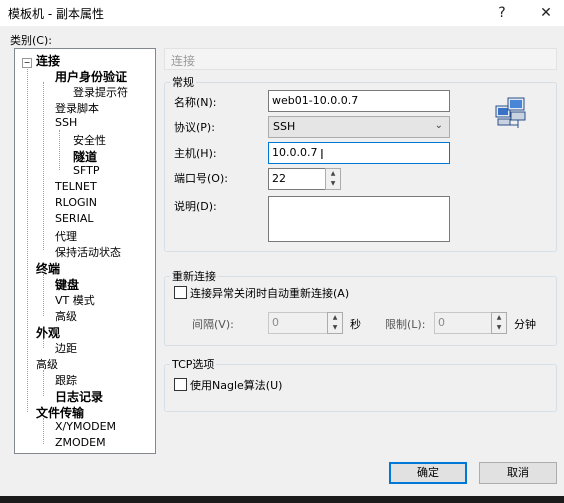 Image resolution: width=564 pixels, height=503 pixels. What do you see at coordinates (213, 324) in the screenshot?
I see `interval-label: 间隔(V):` at bounding box center [213, 324].